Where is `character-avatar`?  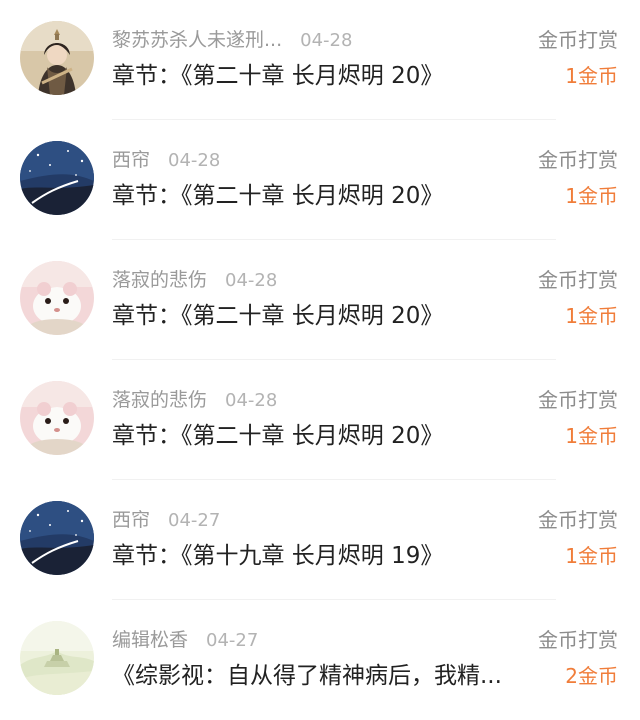 character-avatar is located at coordinates (57, 58).